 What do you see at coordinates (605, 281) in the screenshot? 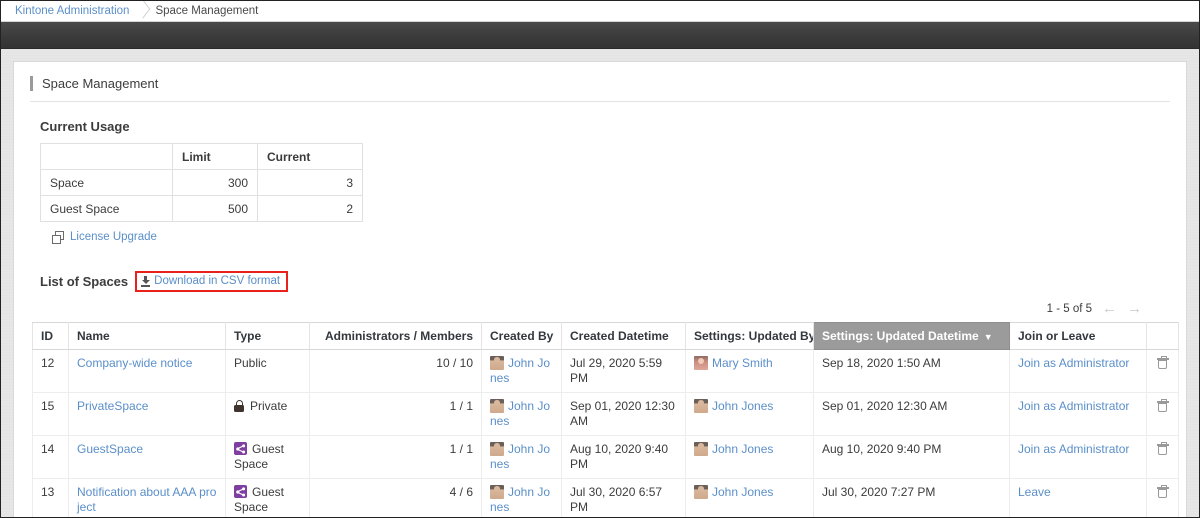
I see `list-of-spaces-header: List of Spaces Download in CSV format` at bounding box center [605, 281].